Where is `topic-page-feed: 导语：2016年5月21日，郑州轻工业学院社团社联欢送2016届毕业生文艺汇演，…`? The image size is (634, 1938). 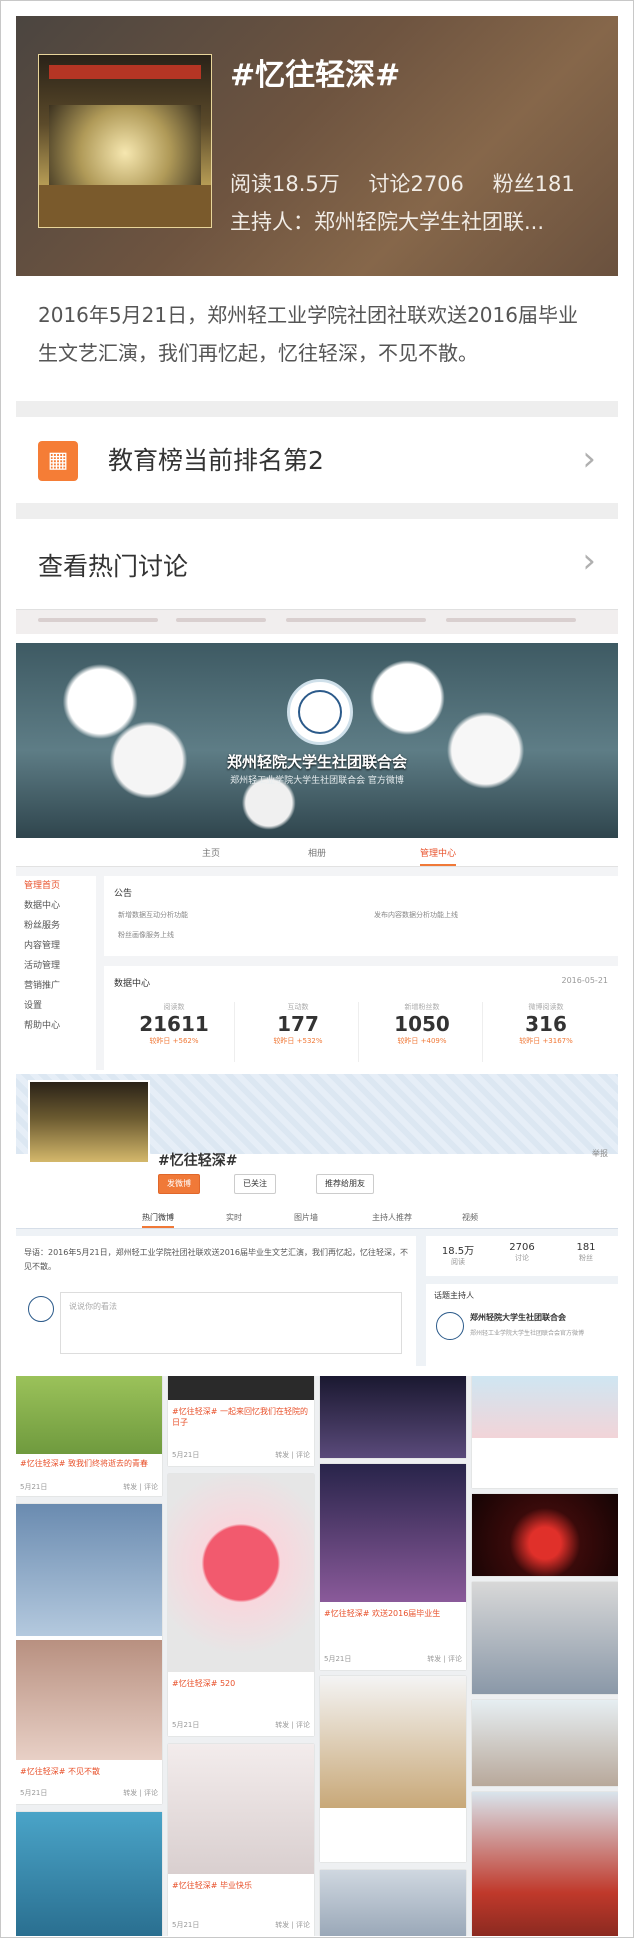
topic-page-feed: 导语：2016年5月21日，郑州轻工业学院社团社联欢送2016届毕业生文艺汇演，… is located at coordinates (216, 1301).